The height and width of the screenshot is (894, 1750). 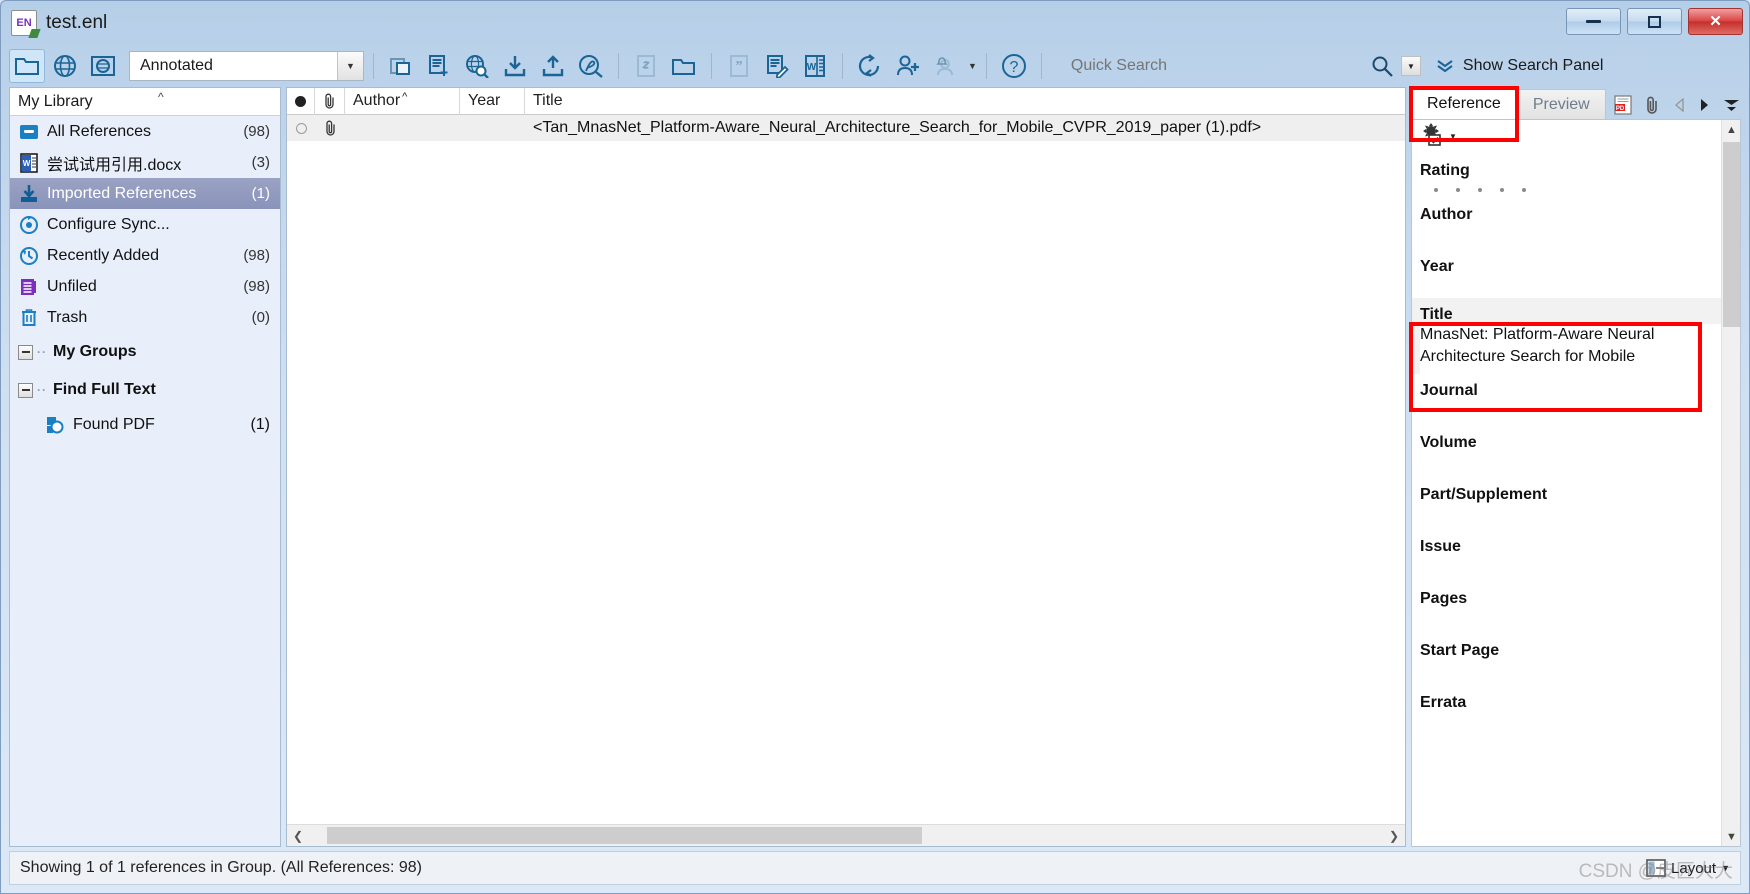 What do you see at coordinates (965, 101) in the screenshot?
I see `column-header-title: Title` at bounding box center [965, 101].